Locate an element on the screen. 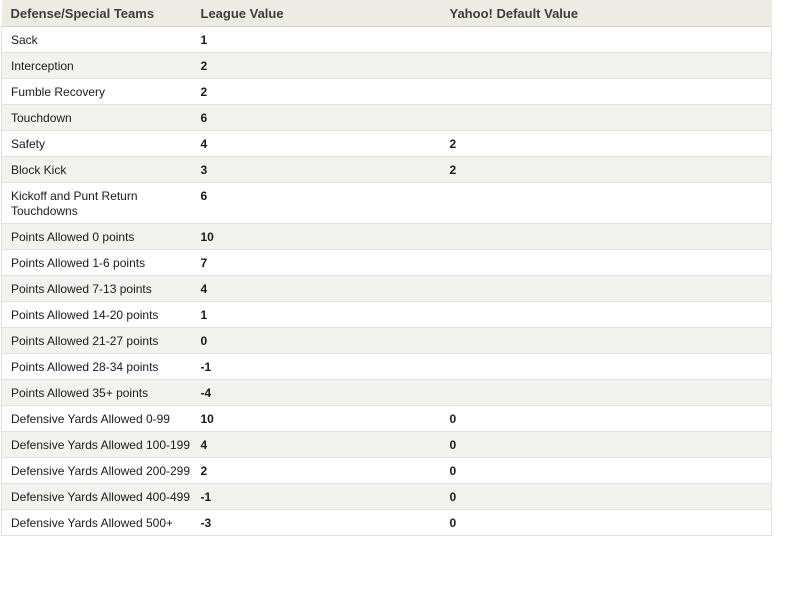 Image resolution: width=797 pixels, height=589 pixels. table-row: Defensive Yards Allowed 200-299 2 0 is located at coordinates (386, 470).